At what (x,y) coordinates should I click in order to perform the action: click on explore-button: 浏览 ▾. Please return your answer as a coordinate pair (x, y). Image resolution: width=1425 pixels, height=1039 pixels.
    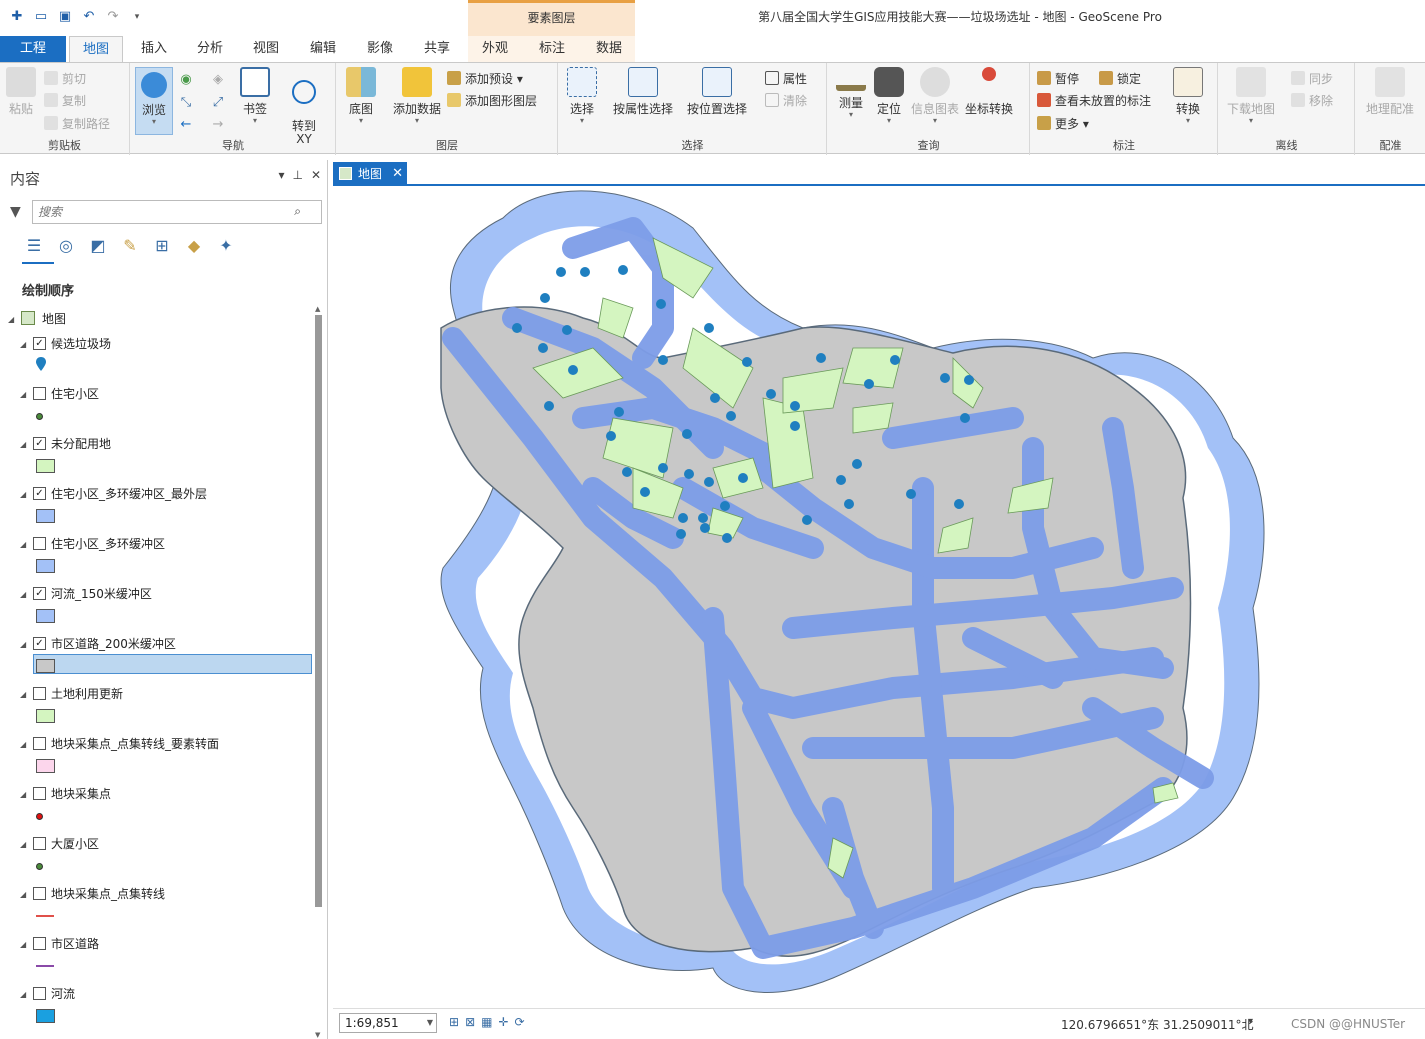
    Looking at the image, I should click on (154, 101).